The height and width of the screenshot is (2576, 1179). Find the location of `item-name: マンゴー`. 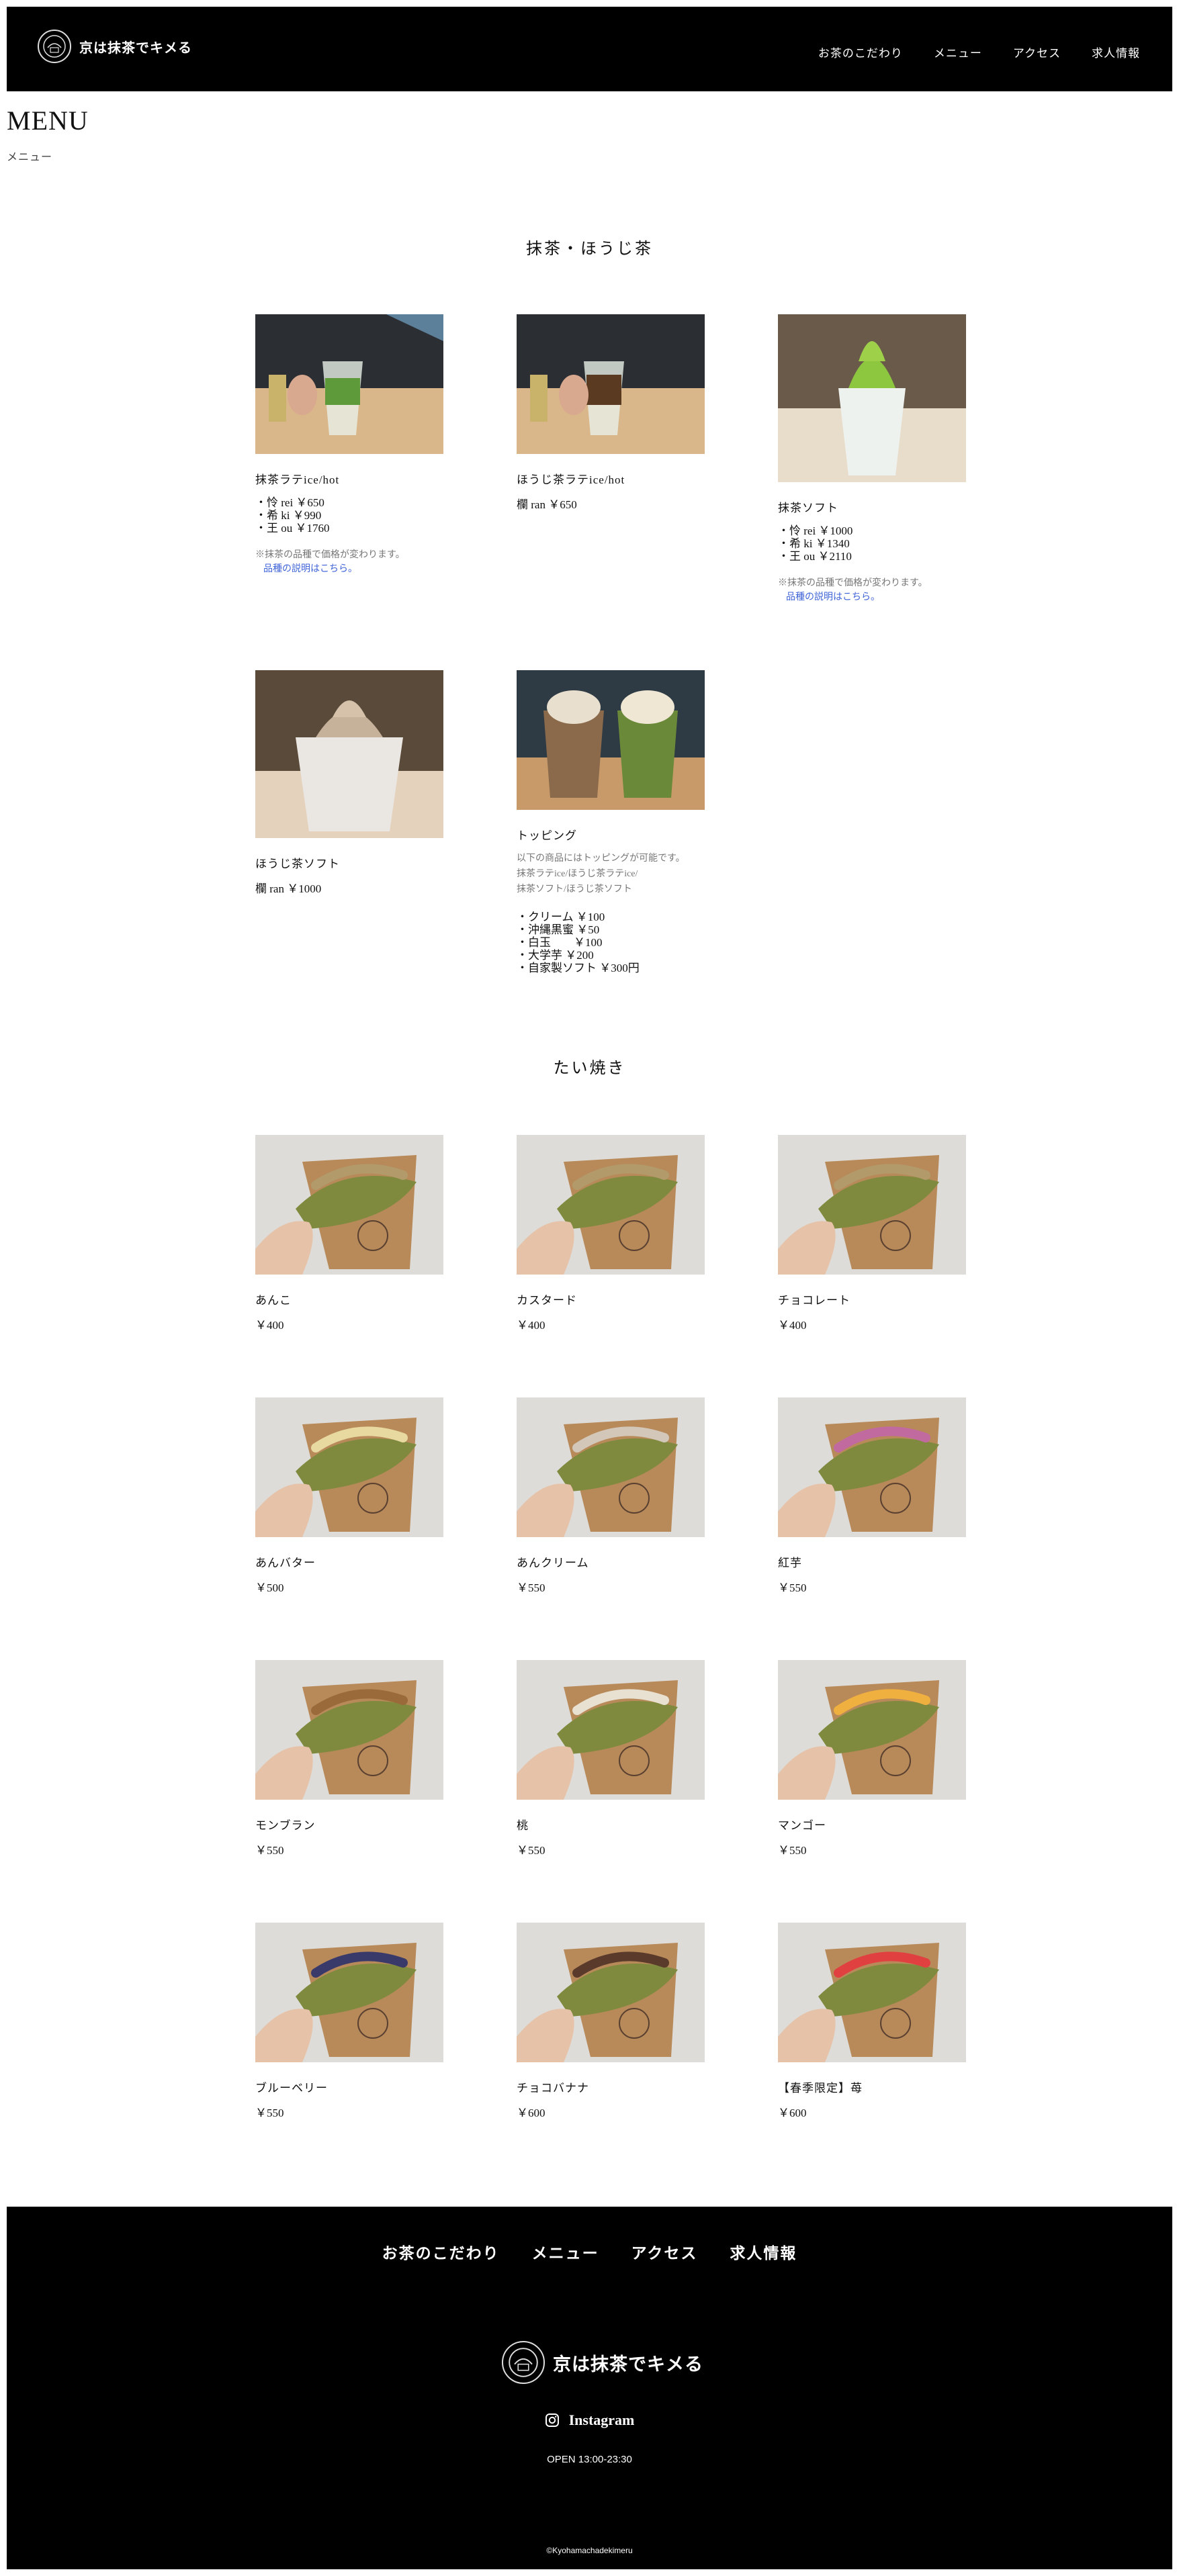

item-name: マンゴー is located at coordinates (802, 1825).